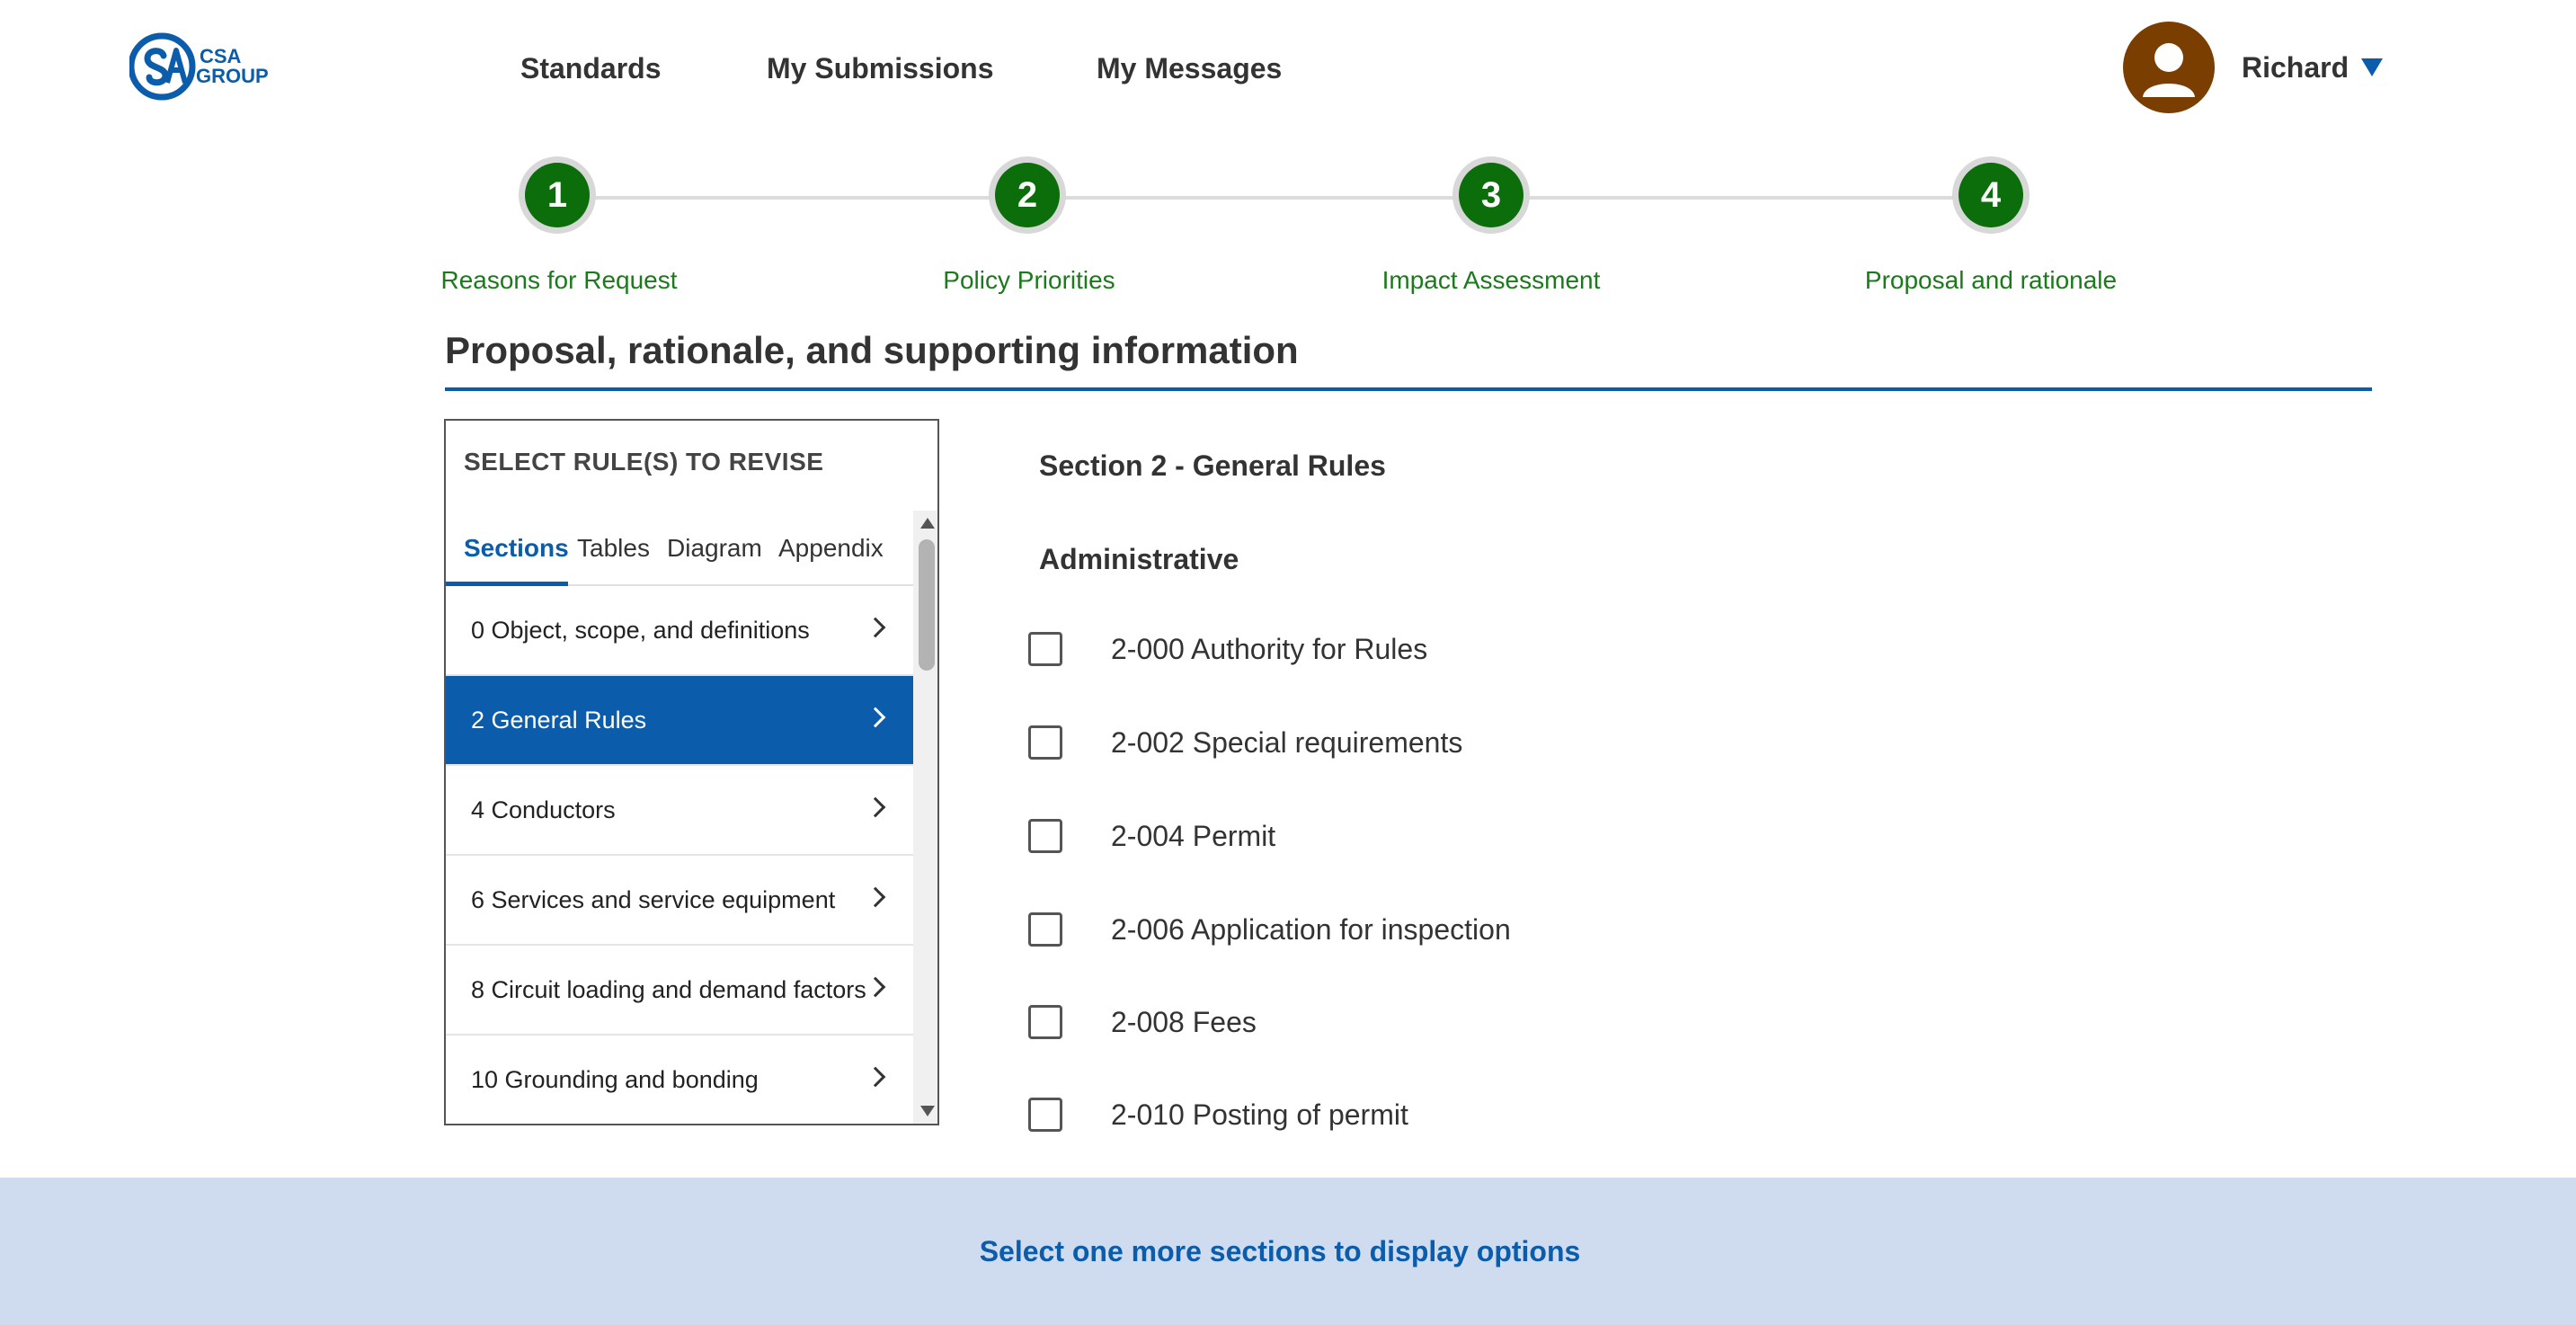  What do you see at coordinates (1184, 1021) in the screenshot?
I see `rule-label: 2-008 Fees` at bounding box center [1184, 1021].